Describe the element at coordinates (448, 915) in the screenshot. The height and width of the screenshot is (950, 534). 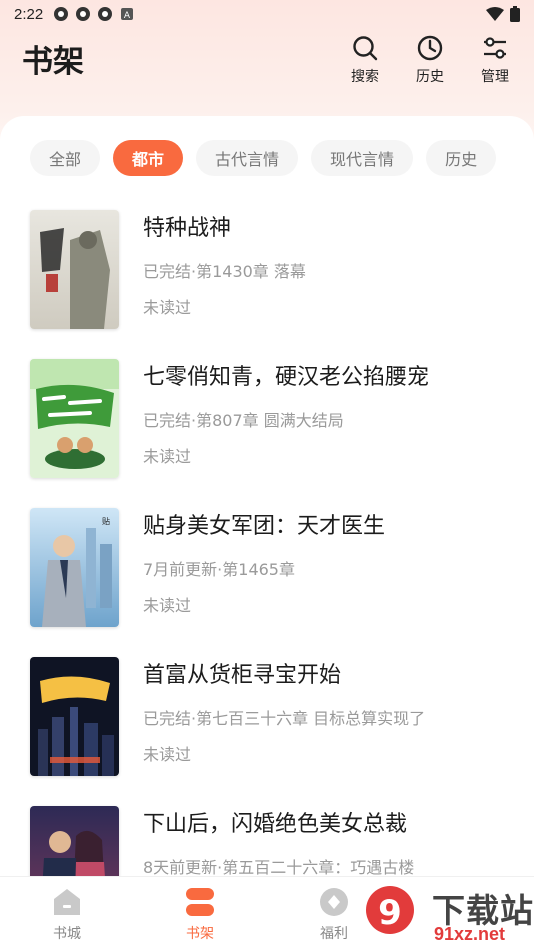
I see `watermark: 9 下载站 91xz.net` at that location.